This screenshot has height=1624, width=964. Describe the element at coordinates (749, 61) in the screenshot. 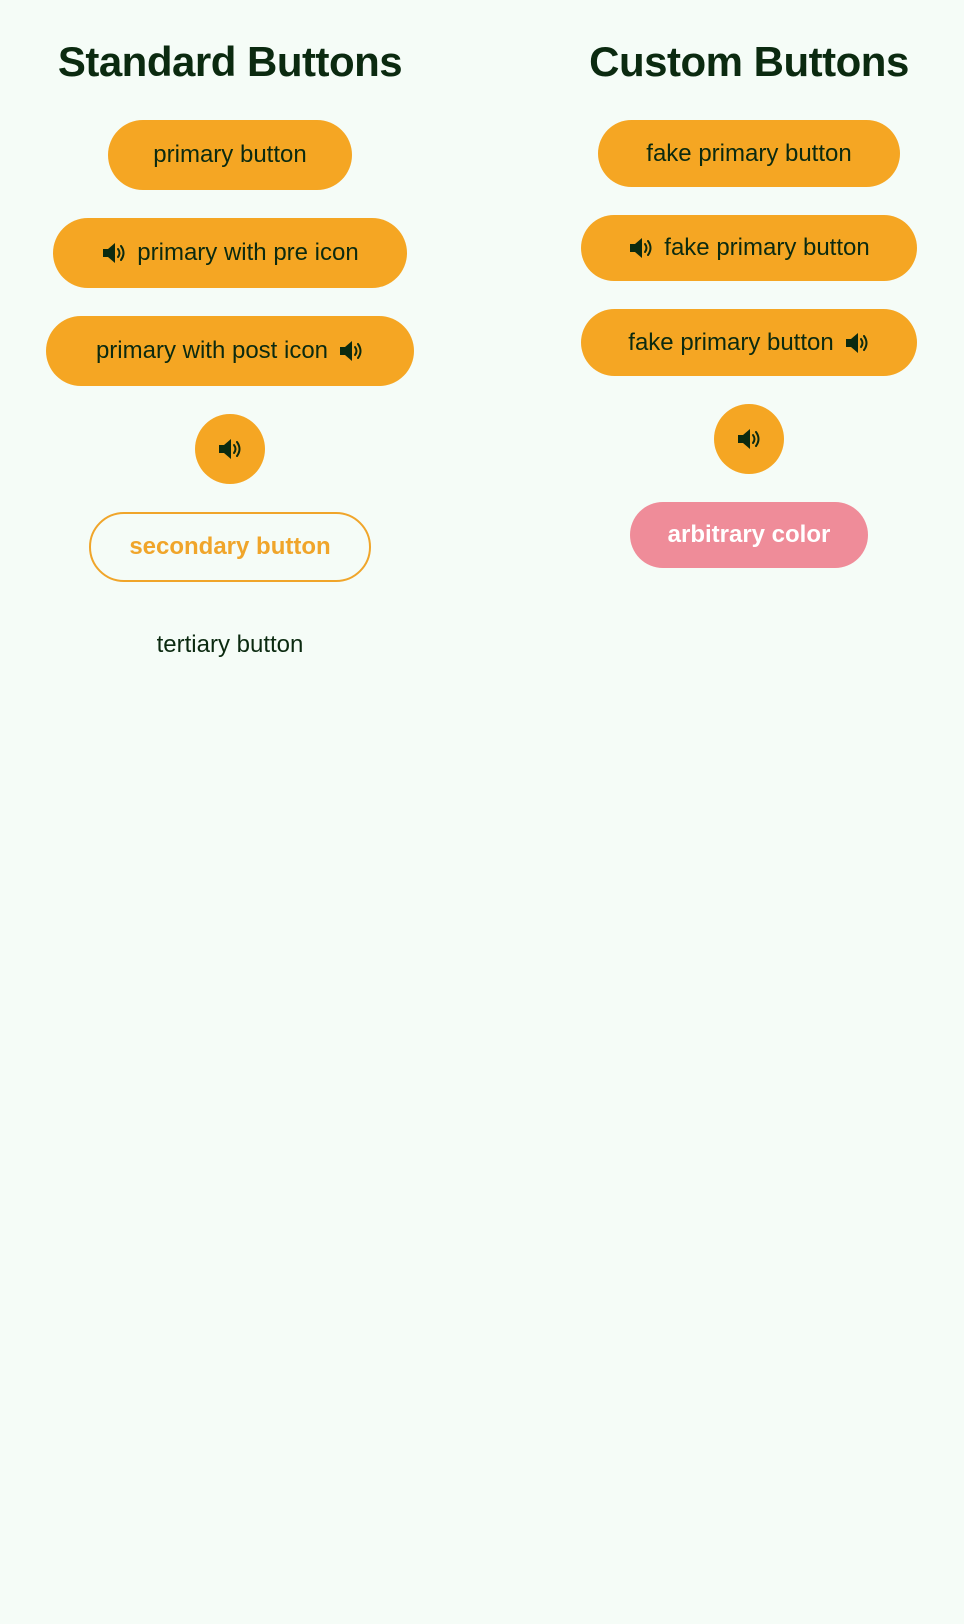

I see `custom-buttons-heading: Custom Buttons` at that location.